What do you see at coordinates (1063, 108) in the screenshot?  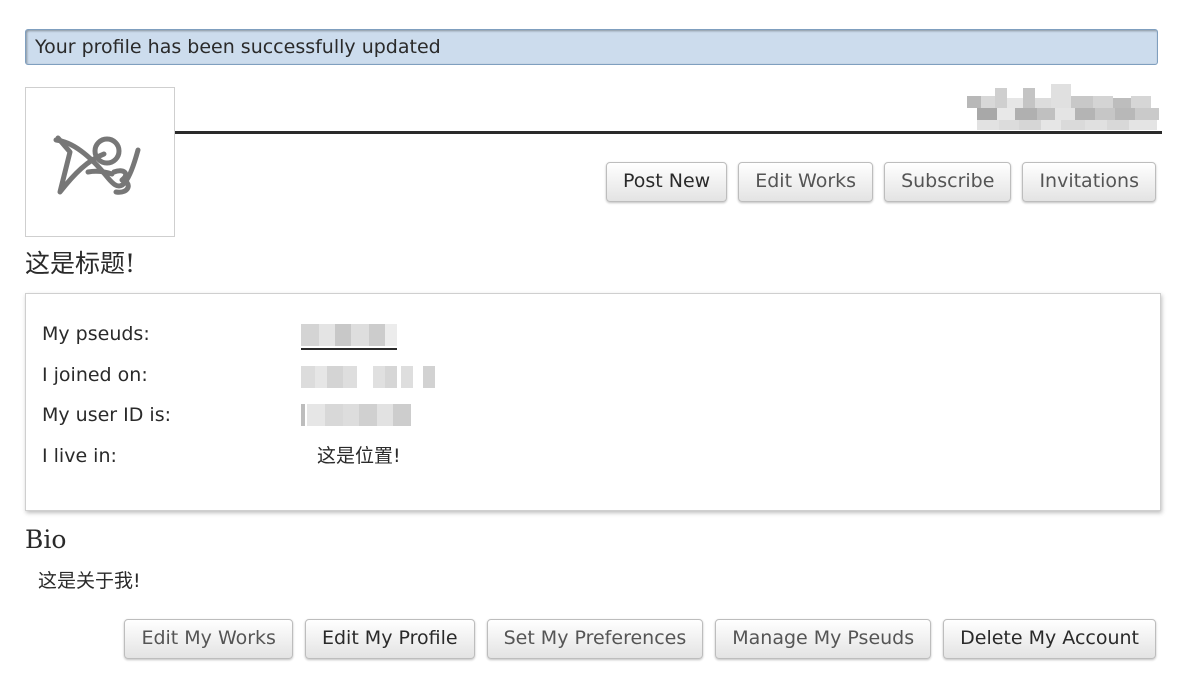 I see `username-redacted` at bounding box center [1063, 108].